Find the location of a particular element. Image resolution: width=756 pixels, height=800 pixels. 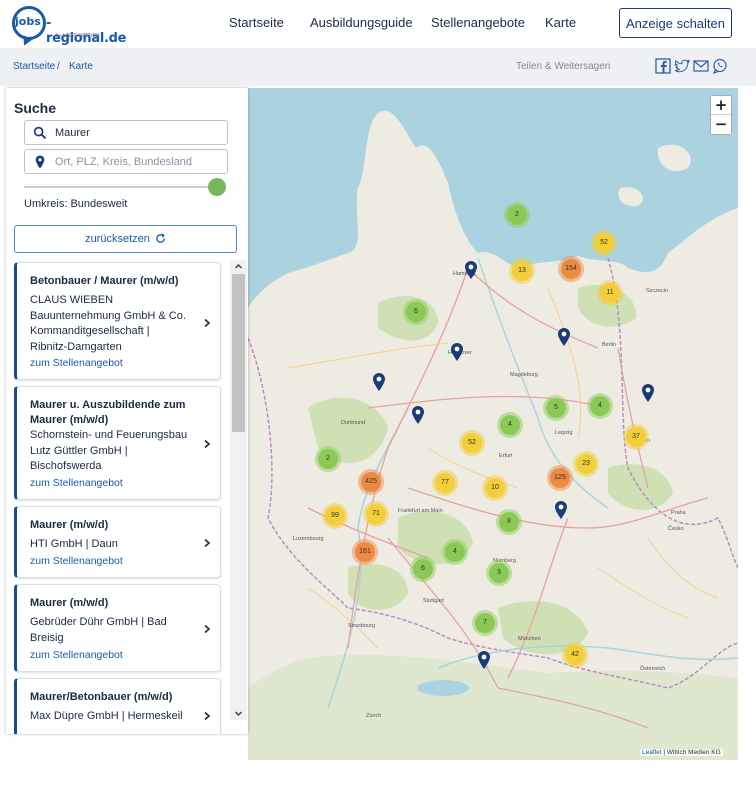

whatsapp-icon is located at coordinates (720, 66).